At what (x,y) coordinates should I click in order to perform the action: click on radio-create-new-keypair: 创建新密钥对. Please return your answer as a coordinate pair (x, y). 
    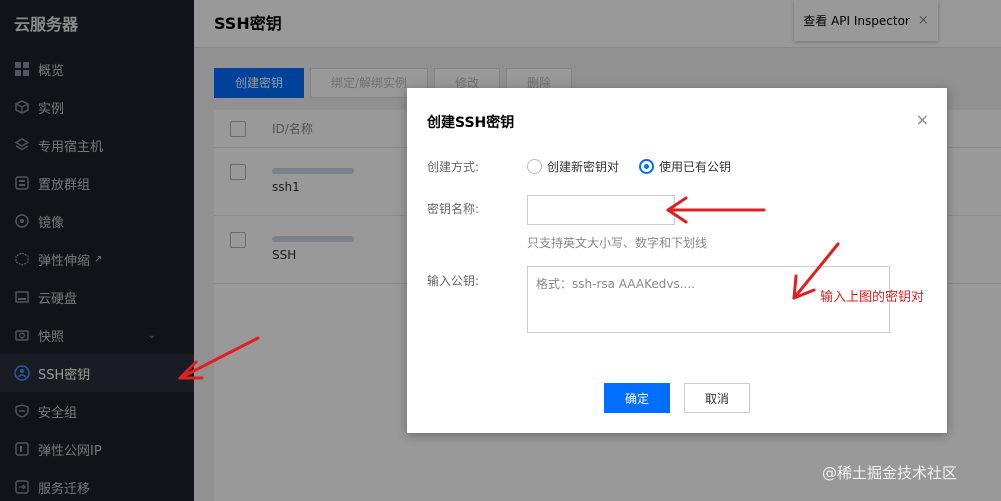
    Looking at the image, I should click on (573, 166).